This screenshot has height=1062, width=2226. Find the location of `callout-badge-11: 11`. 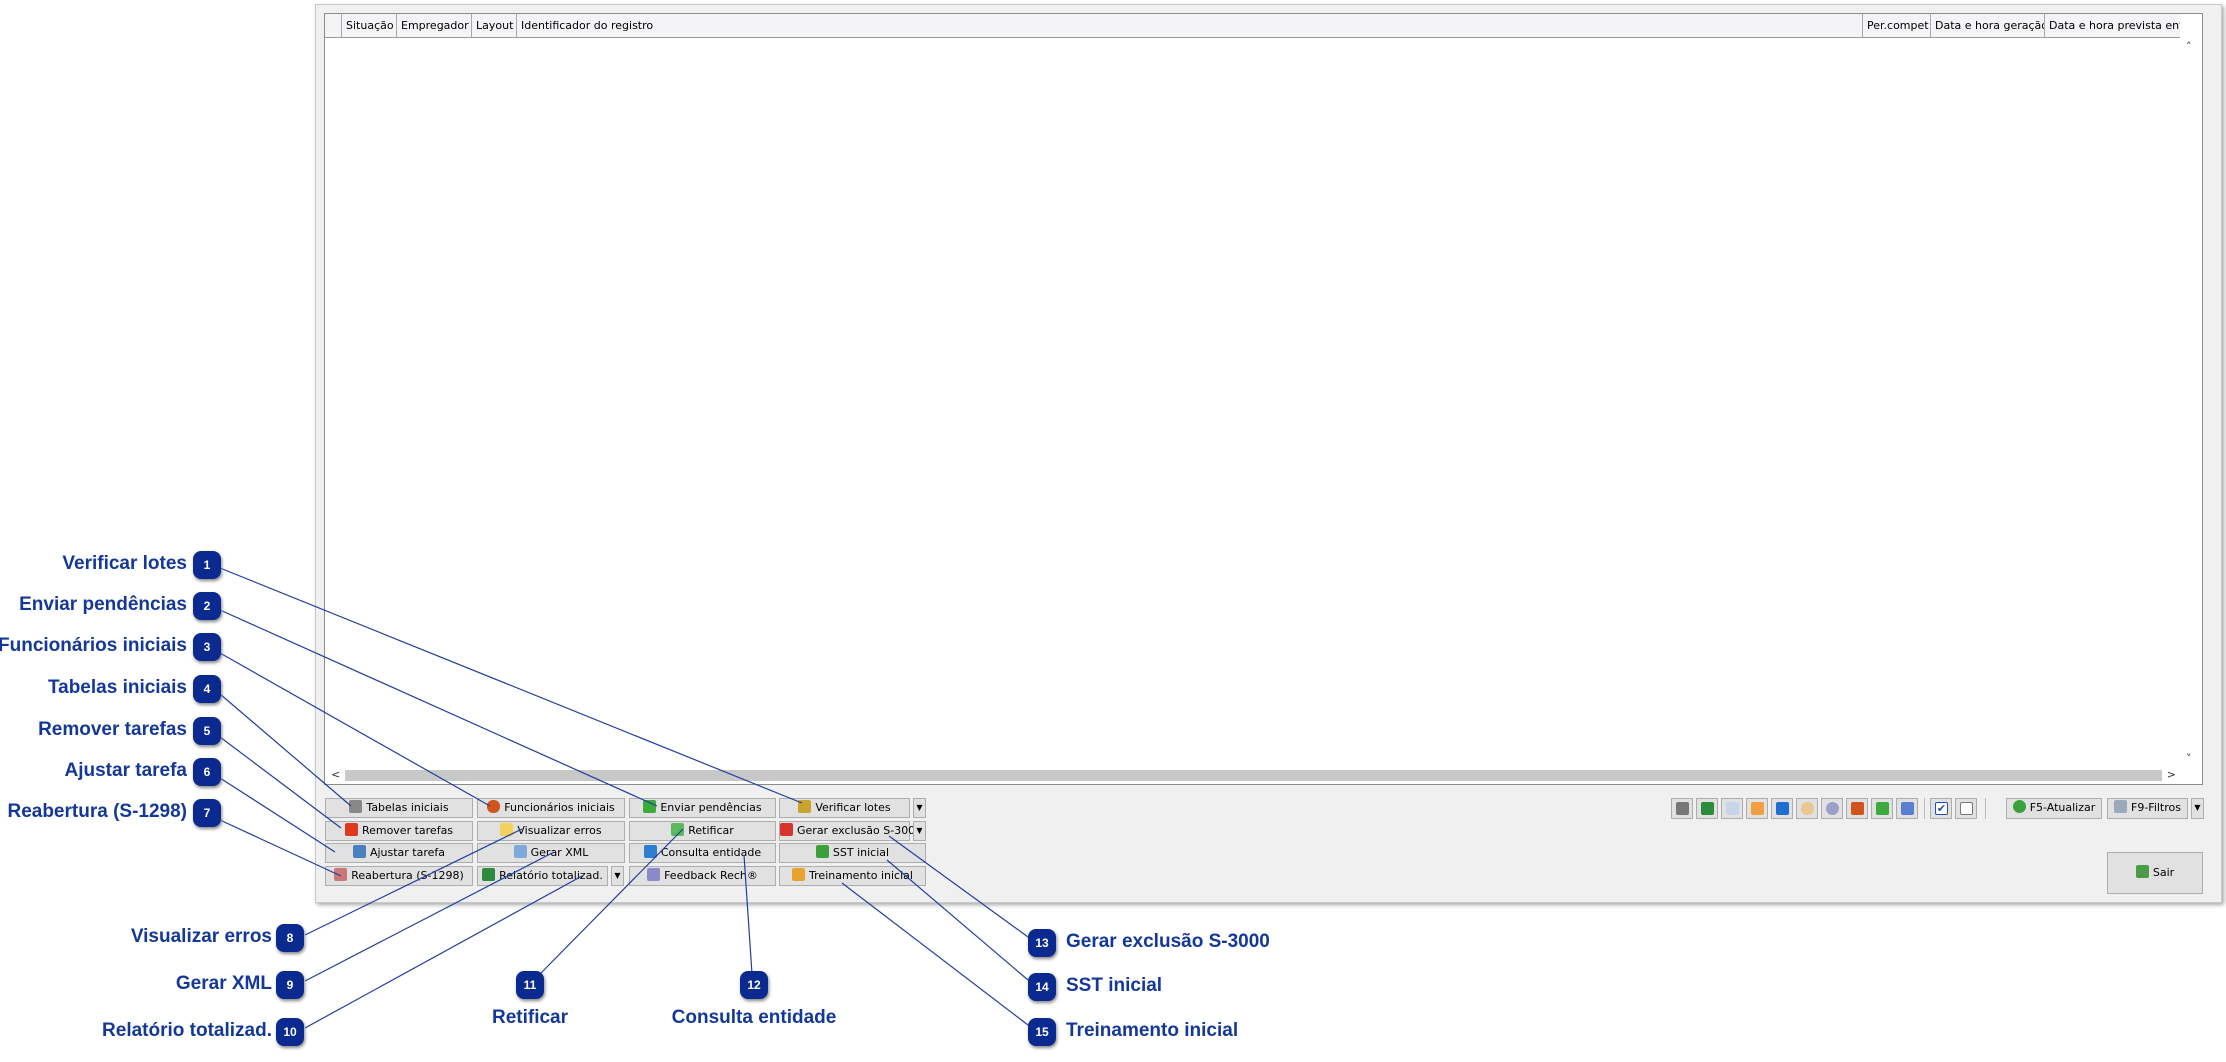

callout-badge-11: 11 is located at coordinates (530, 985).